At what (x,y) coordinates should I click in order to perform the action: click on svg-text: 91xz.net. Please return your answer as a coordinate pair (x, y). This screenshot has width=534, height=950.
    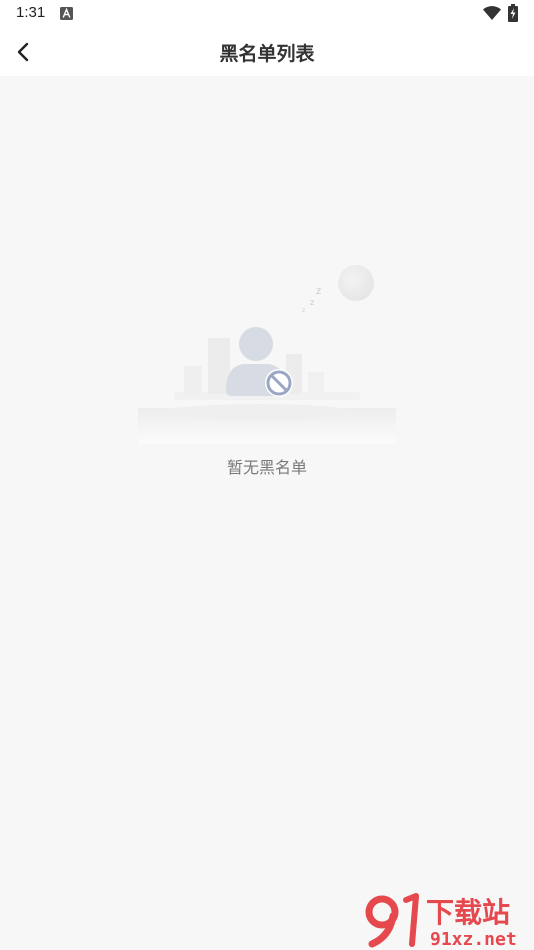
    Looking at the image, I should click on (473, 939).